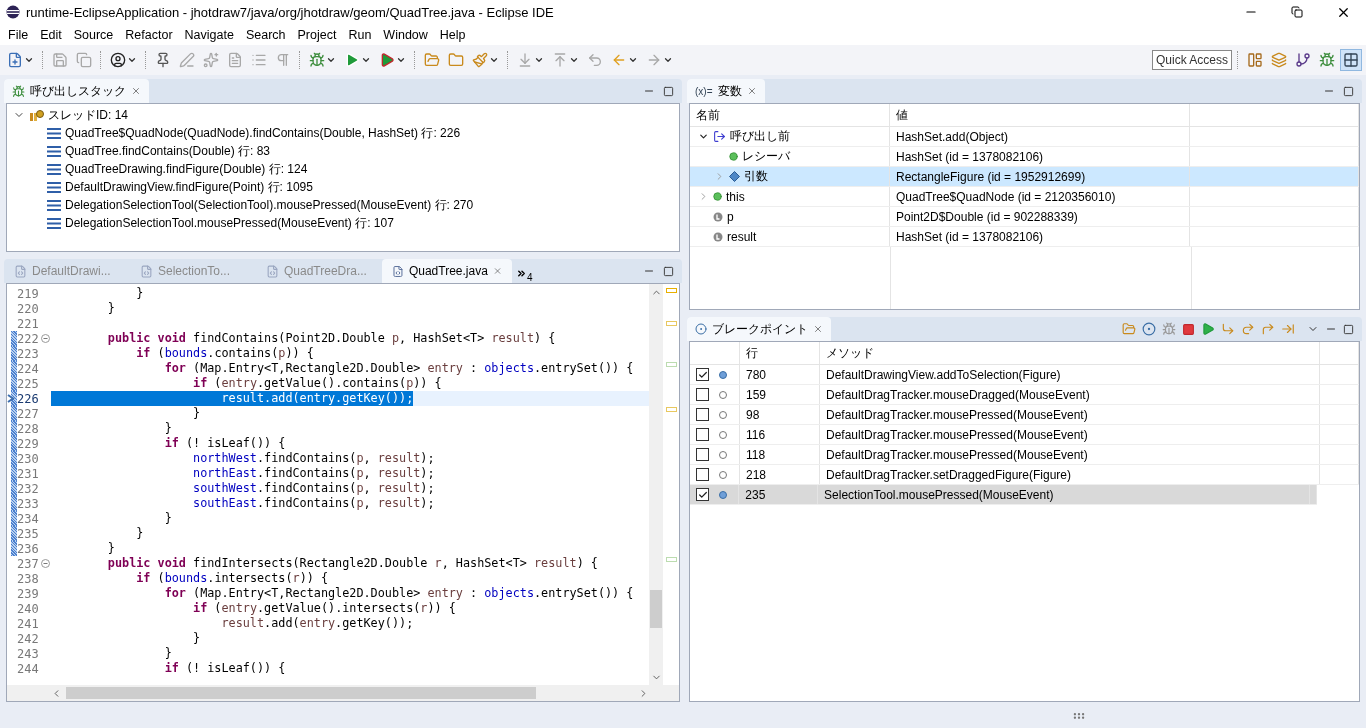 The image size is (1366, 728). I want to click on column-header: 行, so click(752, 353).